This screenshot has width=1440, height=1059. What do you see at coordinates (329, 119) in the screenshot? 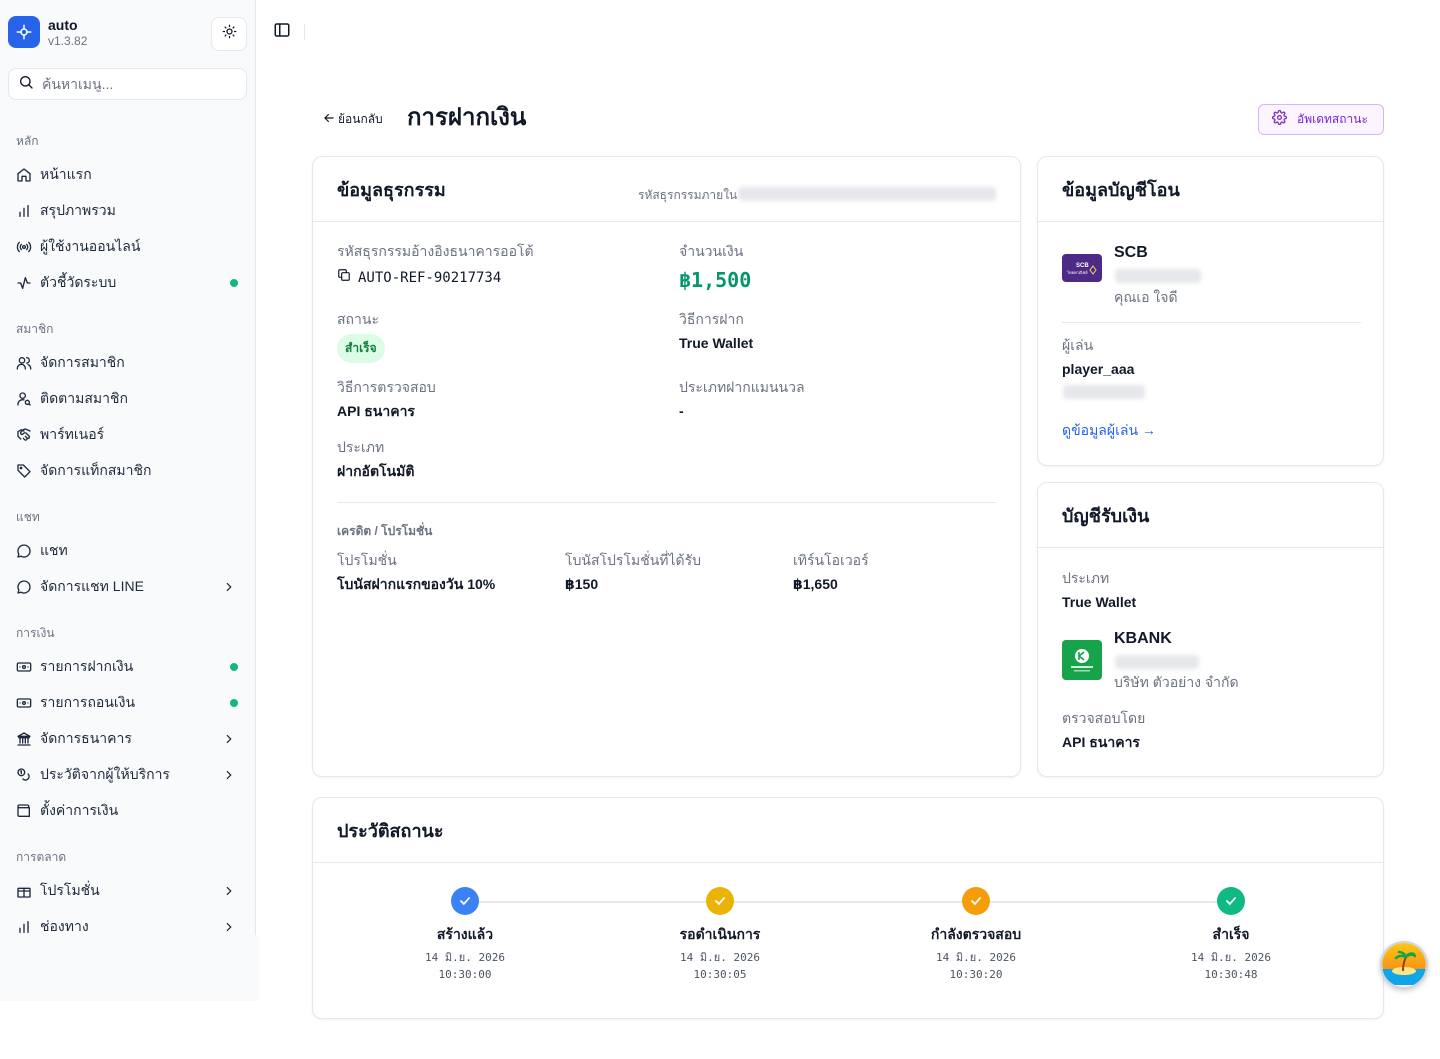
I see `arrow-left-icon` at bounding box center [329, 119].